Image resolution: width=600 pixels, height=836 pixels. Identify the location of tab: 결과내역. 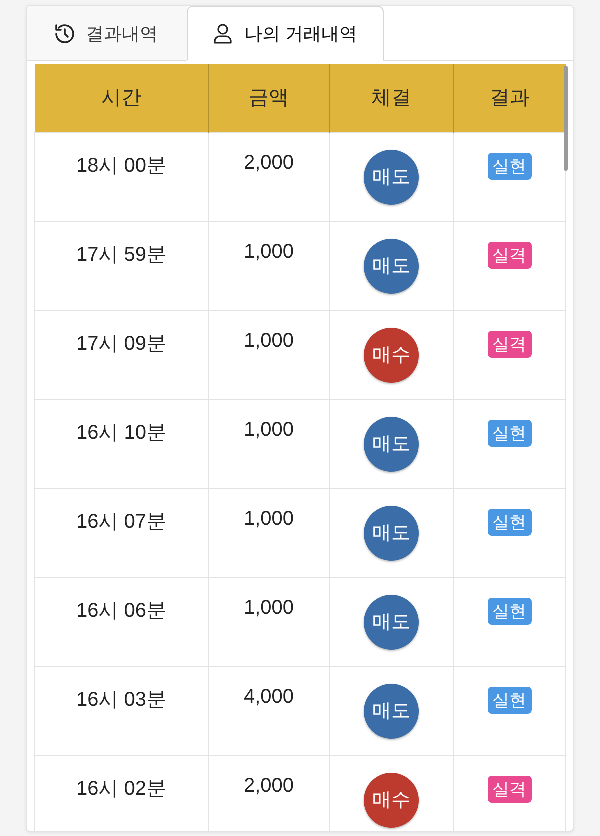
(107, 33).